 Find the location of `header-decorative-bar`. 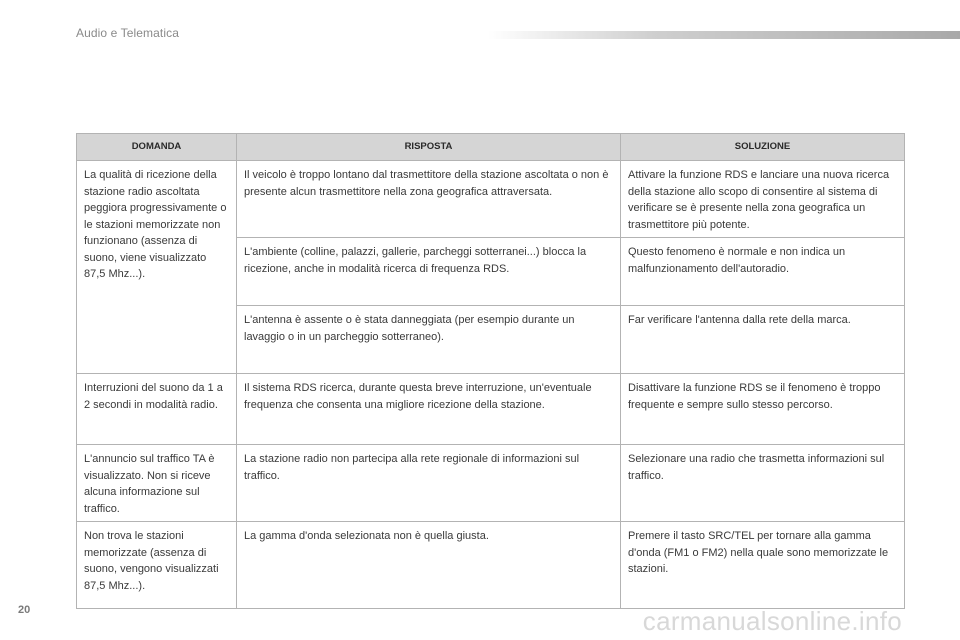

header-decorative-bar is located at coordinates (724, 35).